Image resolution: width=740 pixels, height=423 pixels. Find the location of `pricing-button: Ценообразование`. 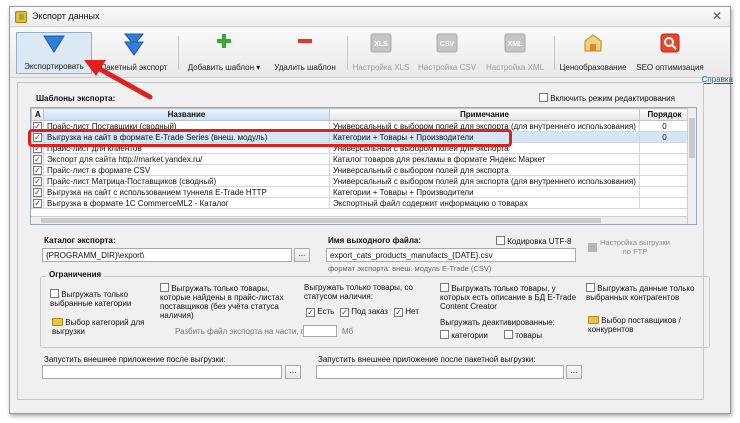

pricing-button: Ценообразование is located at coordinates (593, 53).